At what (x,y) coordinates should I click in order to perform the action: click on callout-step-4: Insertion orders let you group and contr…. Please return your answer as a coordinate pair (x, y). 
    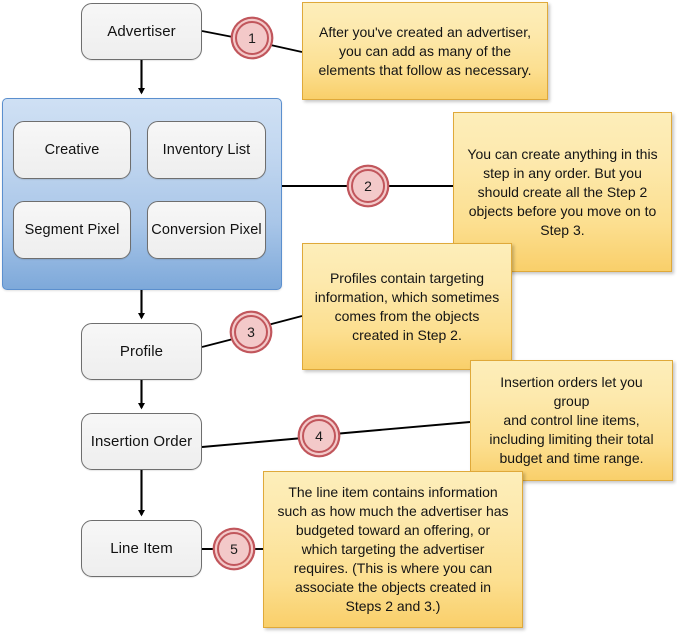
    Looking at the image, I should click on (571, 420).